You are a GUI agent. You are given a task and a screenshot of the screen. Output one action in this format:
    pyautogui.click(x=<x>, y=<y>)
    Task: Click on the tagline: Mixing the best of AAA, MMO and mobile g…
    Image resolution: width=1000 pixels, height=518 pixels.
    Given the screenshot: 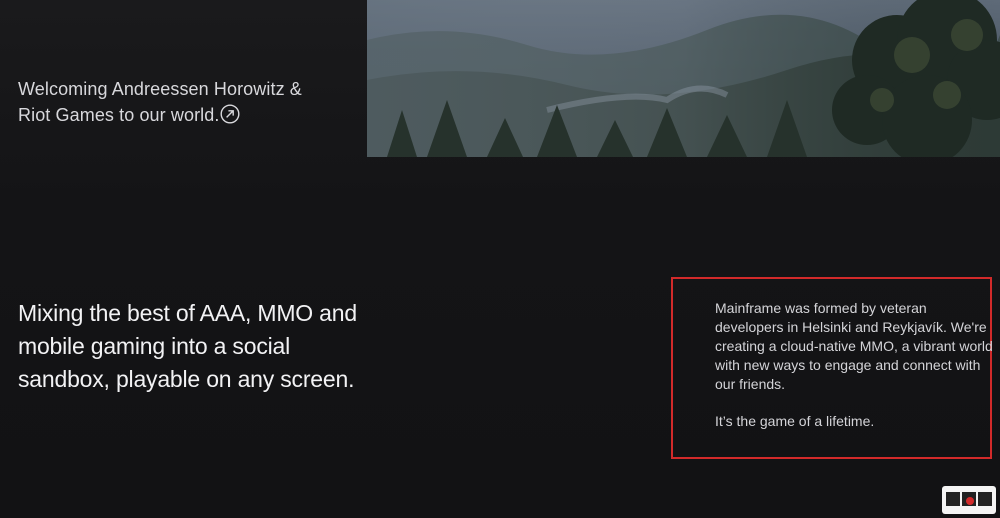 What is the action you would take?
    pyautogui.click(x=187, y=346)
    